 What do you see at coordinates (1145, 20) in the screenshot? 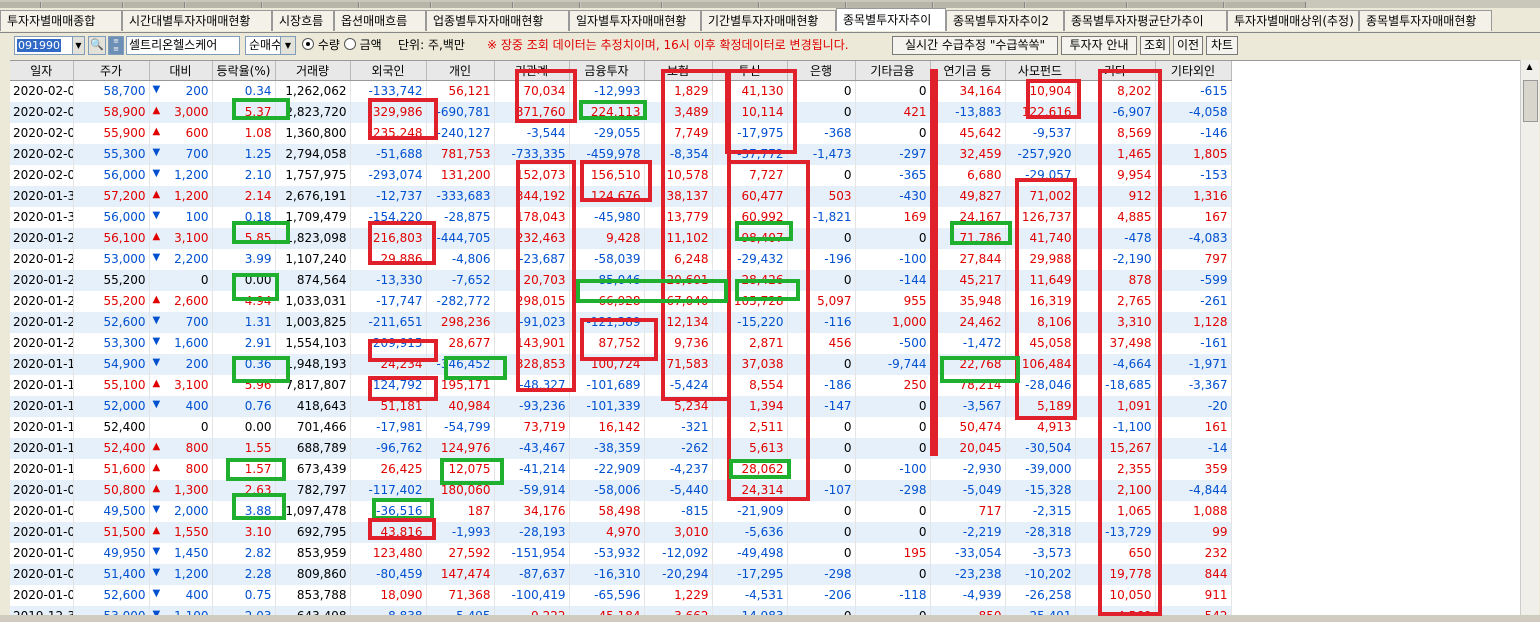
I see `tab-10: 종목별투자자평균단가추이` at bounding box center [1145, 20].